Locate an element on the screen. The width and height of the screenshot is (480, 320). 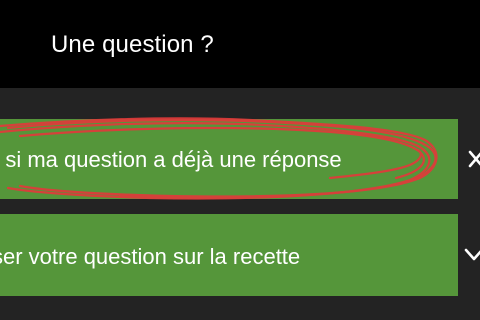
page-title: Une question ? is located at coordinates (132, 44).